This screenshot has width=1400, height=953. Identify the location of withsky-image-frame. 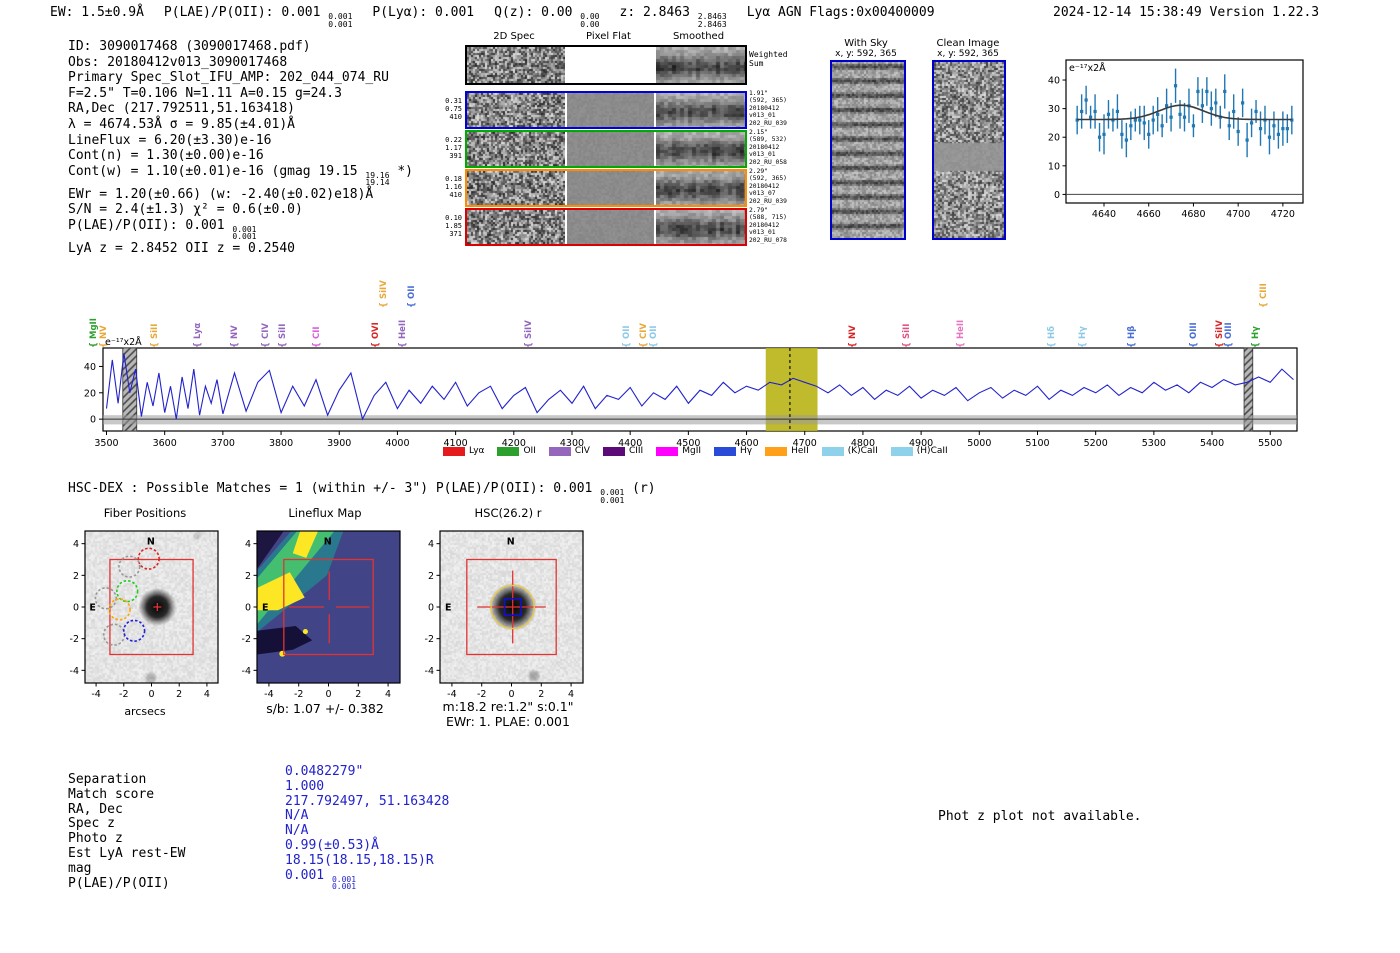
(868, 150).